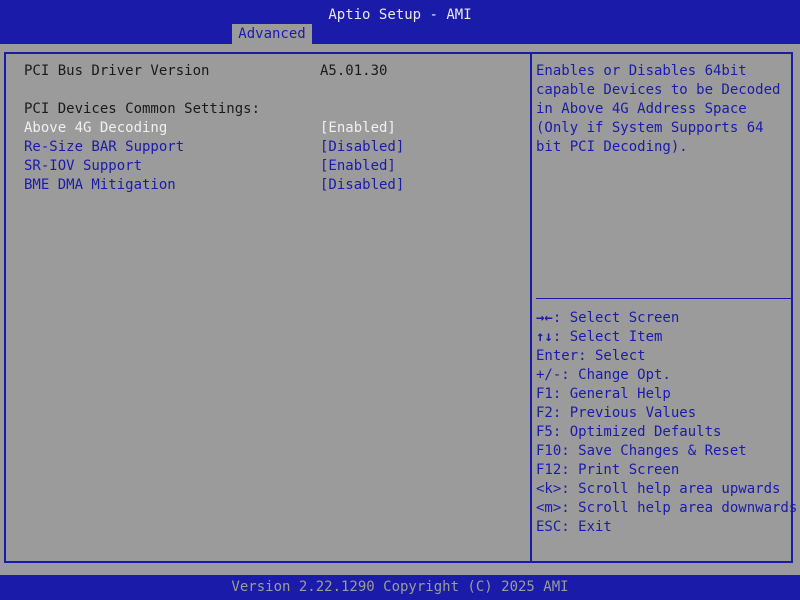 The height and width of the screenshot is (600, 800). What do you see at coordinates (83, 166) in the screenshot?
I see `setting-sriov-label: SR-IOV Support` at bounding box center [83, 166].